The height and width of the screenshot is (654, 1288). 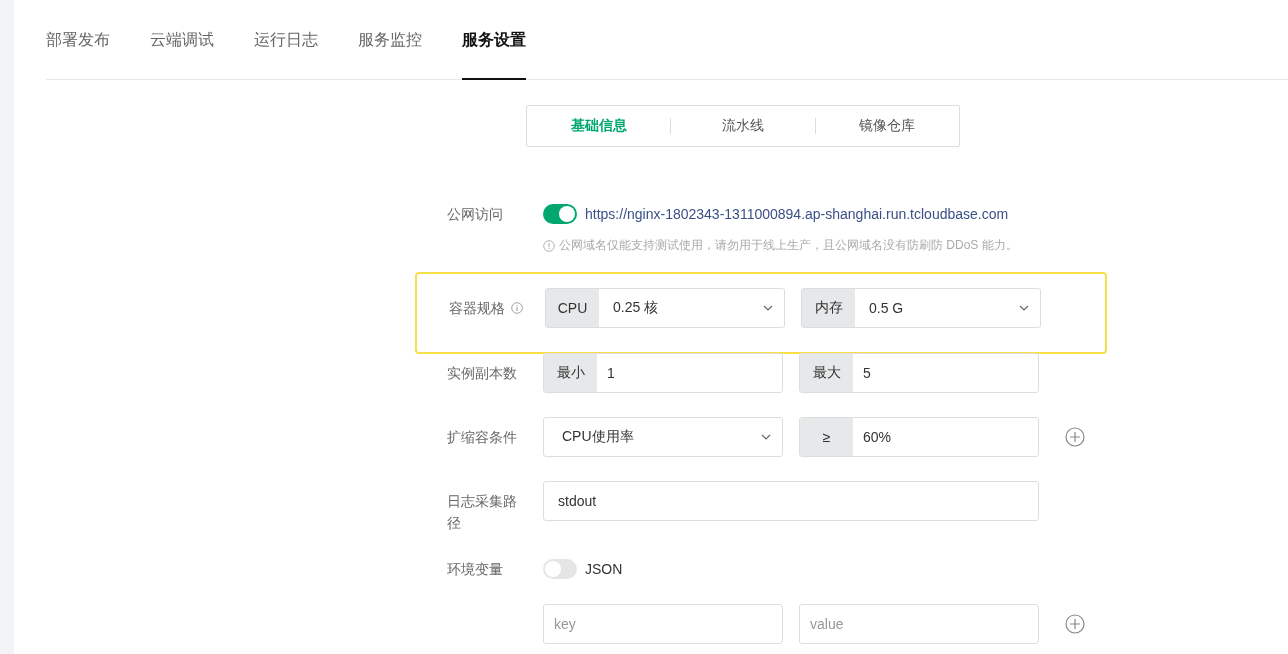 What do you see at coordinates (826, 373) in the screenshot?
I see `field-prefix: 最大` at bounding box center [826, 373].